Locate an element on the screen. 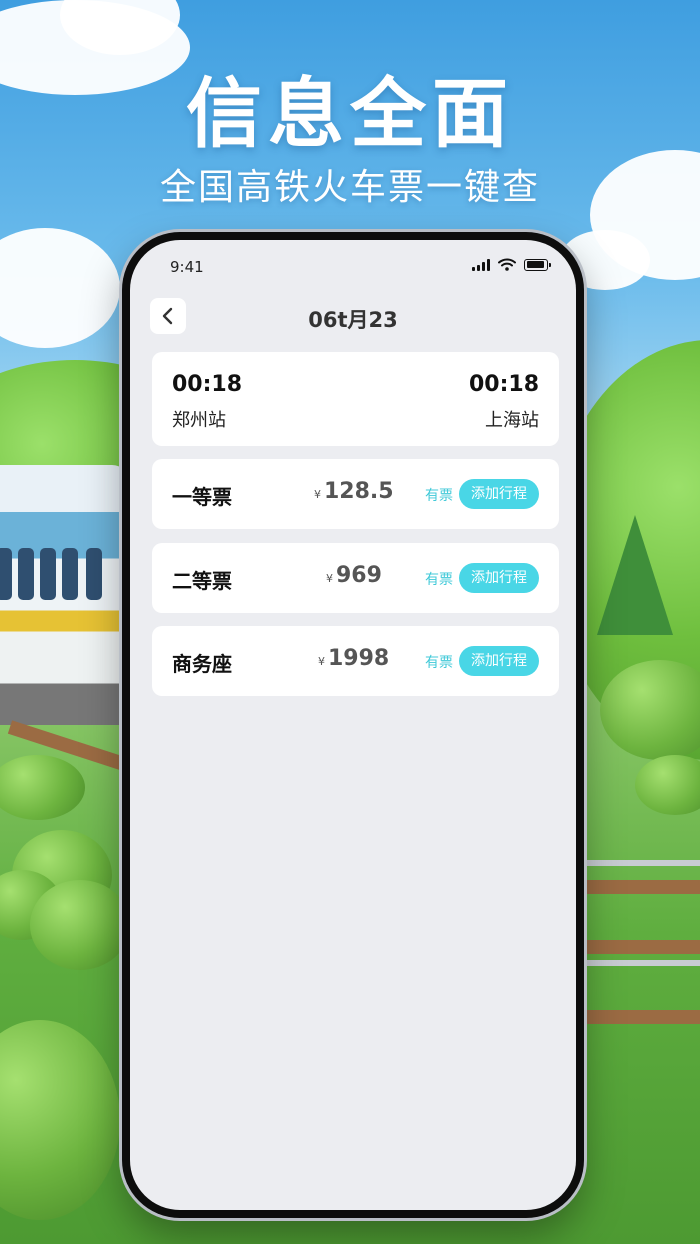  status-bar: 9:41 is located at coordinates (360, 268).